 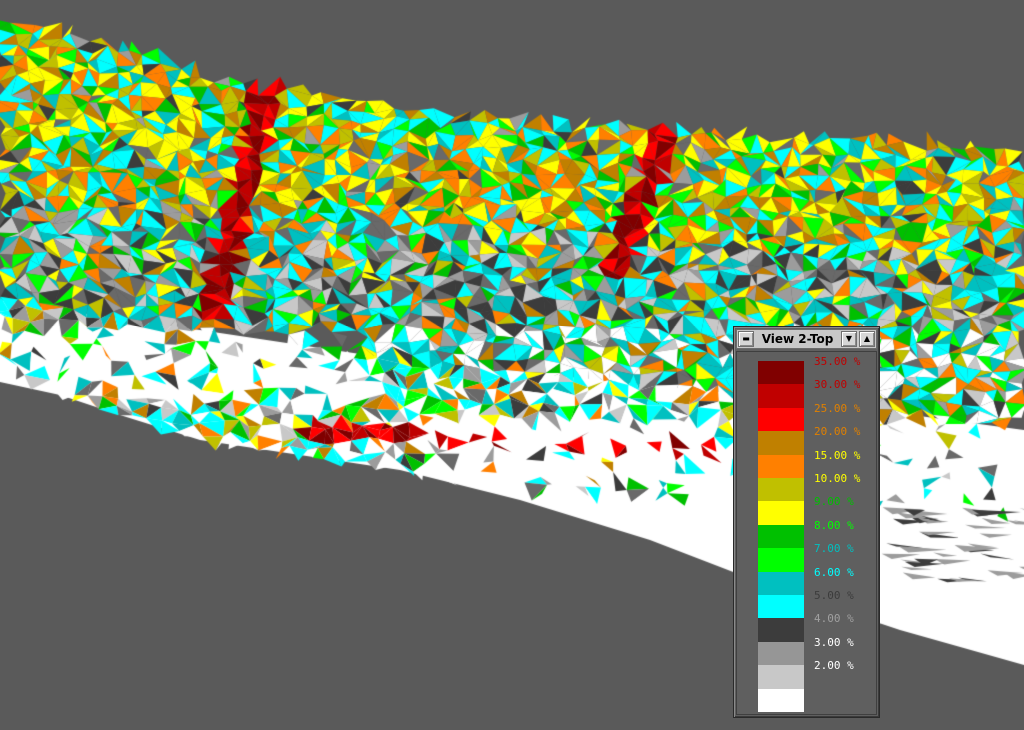 I want to click on menu-icon: ▬, so click(x=746, y=339).